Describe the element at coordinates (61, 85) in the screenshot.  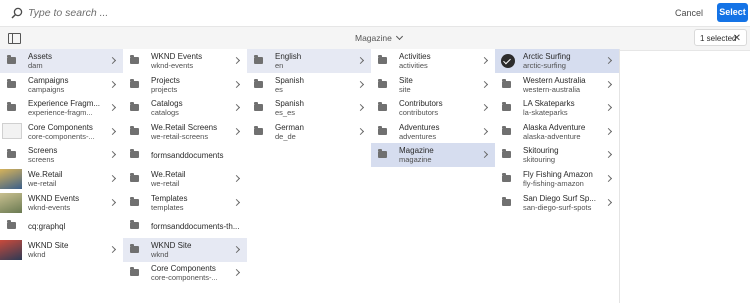
I see `list-item: Campaigns campaigns` at that location.